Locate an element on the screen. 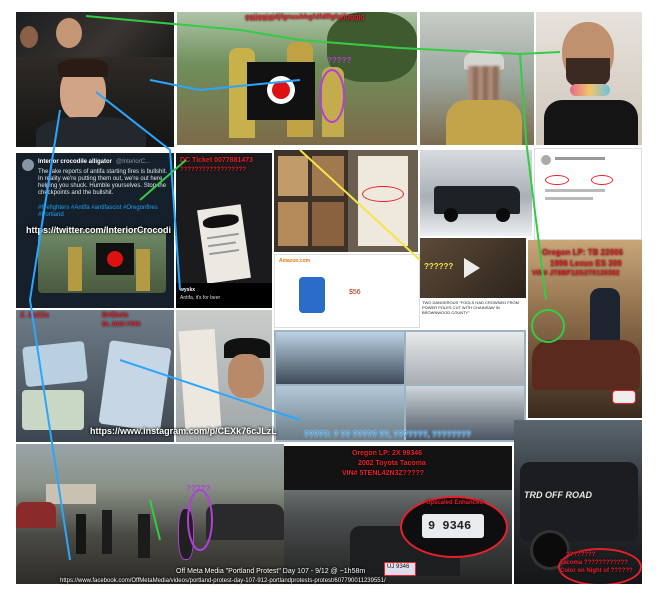 The image size is (659, 589). tweet-url: https://twitter.com/InteriorCrocodi is located at coordinates (99, 230).